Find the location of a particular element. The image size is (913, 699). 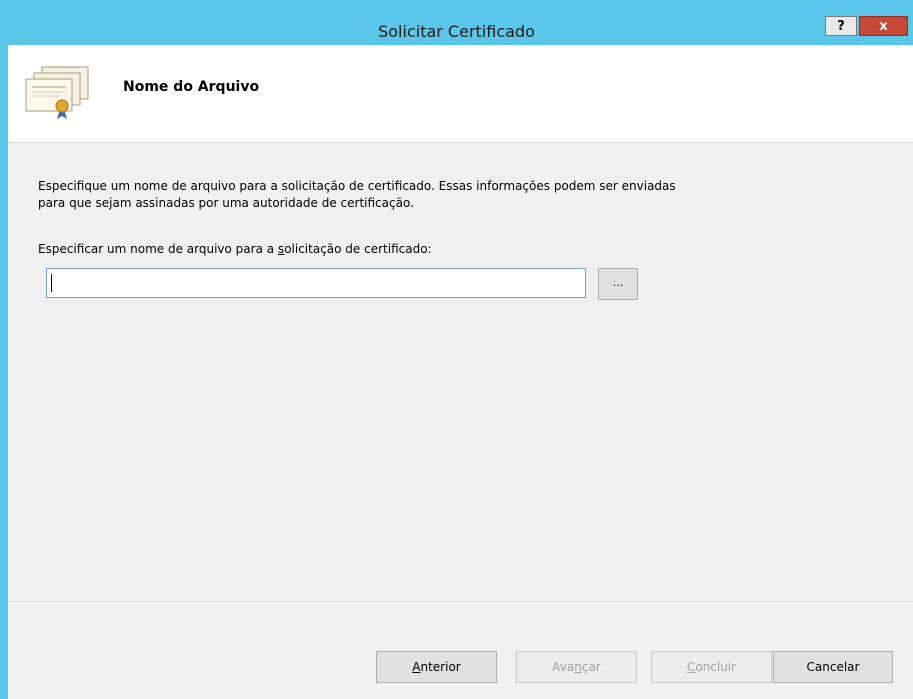

finish-button-label: oncluir is located at coordinates (716, 667).